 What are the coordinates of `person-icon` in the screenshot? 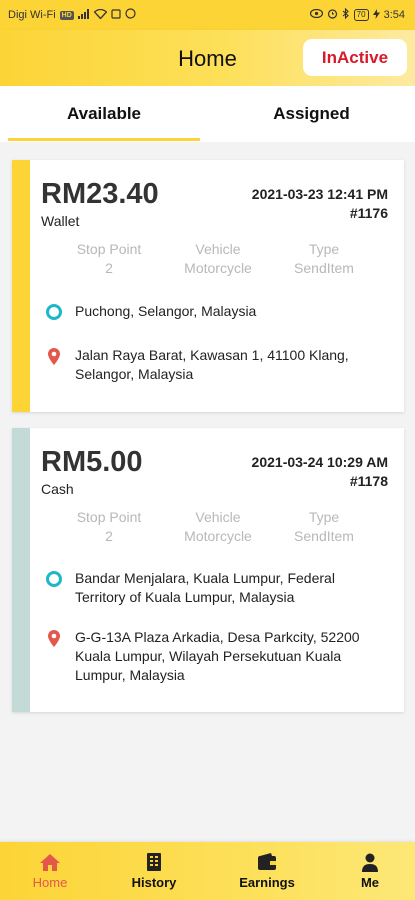 It's located at (370, 862).